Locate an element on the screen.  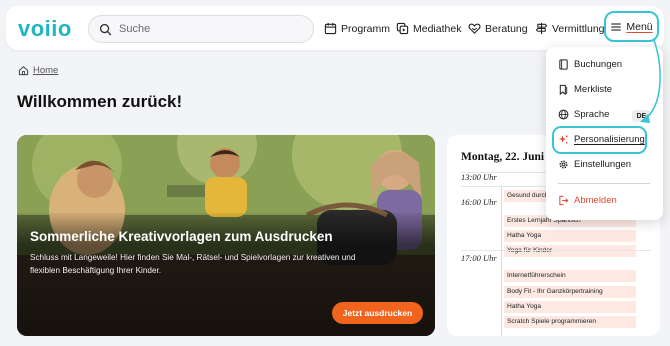
home-icon is located at coordinates (23, 70).